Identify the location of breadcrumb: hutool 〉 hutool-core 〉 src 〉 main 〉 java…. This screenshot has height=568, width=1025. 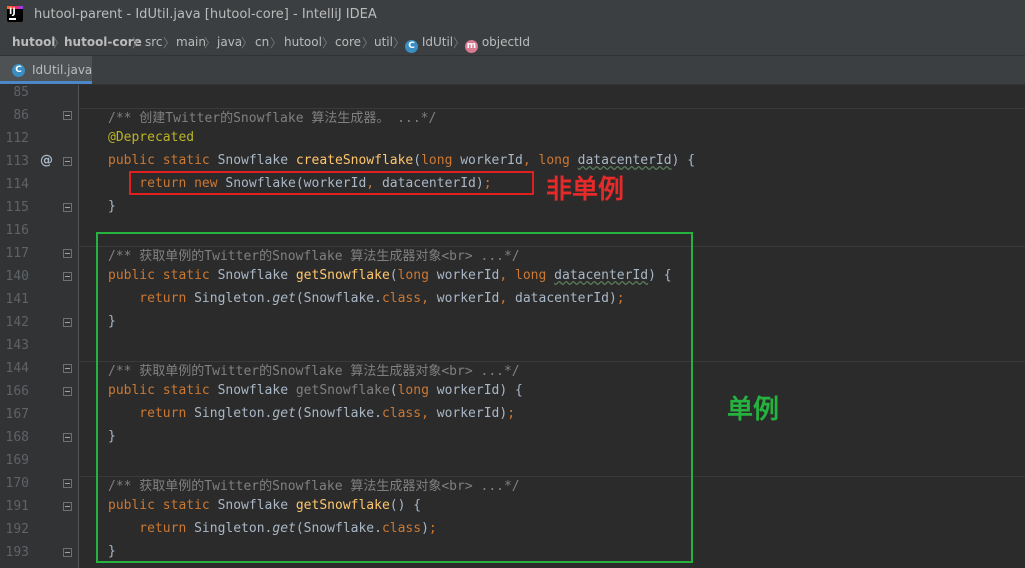
(512, 43).